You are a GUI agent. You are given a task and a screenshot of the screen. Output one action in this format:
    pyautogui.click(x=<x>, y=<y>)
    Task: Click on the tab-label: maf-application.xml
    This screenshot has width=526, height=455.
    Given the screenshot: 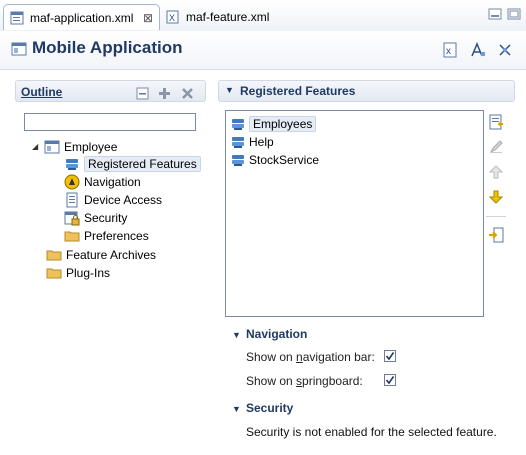 What is the action you would take?
    pyautogui.click(x=82, y=17)
    